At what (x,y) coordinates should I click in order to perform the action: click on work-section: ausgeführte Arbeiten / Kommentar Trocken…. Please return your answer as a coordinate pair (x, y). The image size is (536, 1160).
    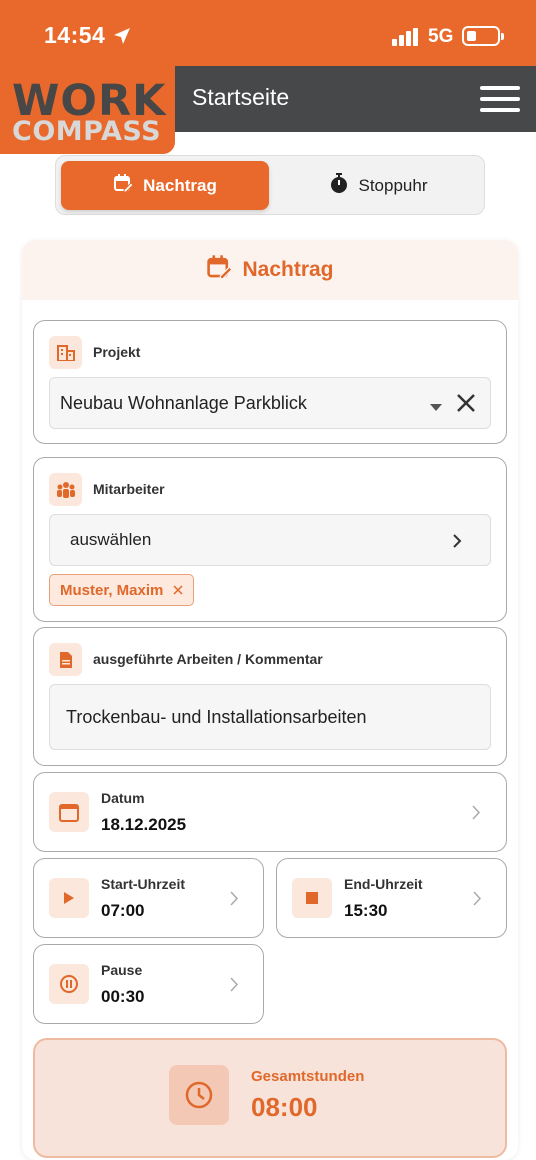
    Looking at the image, I should click on (270, 696).